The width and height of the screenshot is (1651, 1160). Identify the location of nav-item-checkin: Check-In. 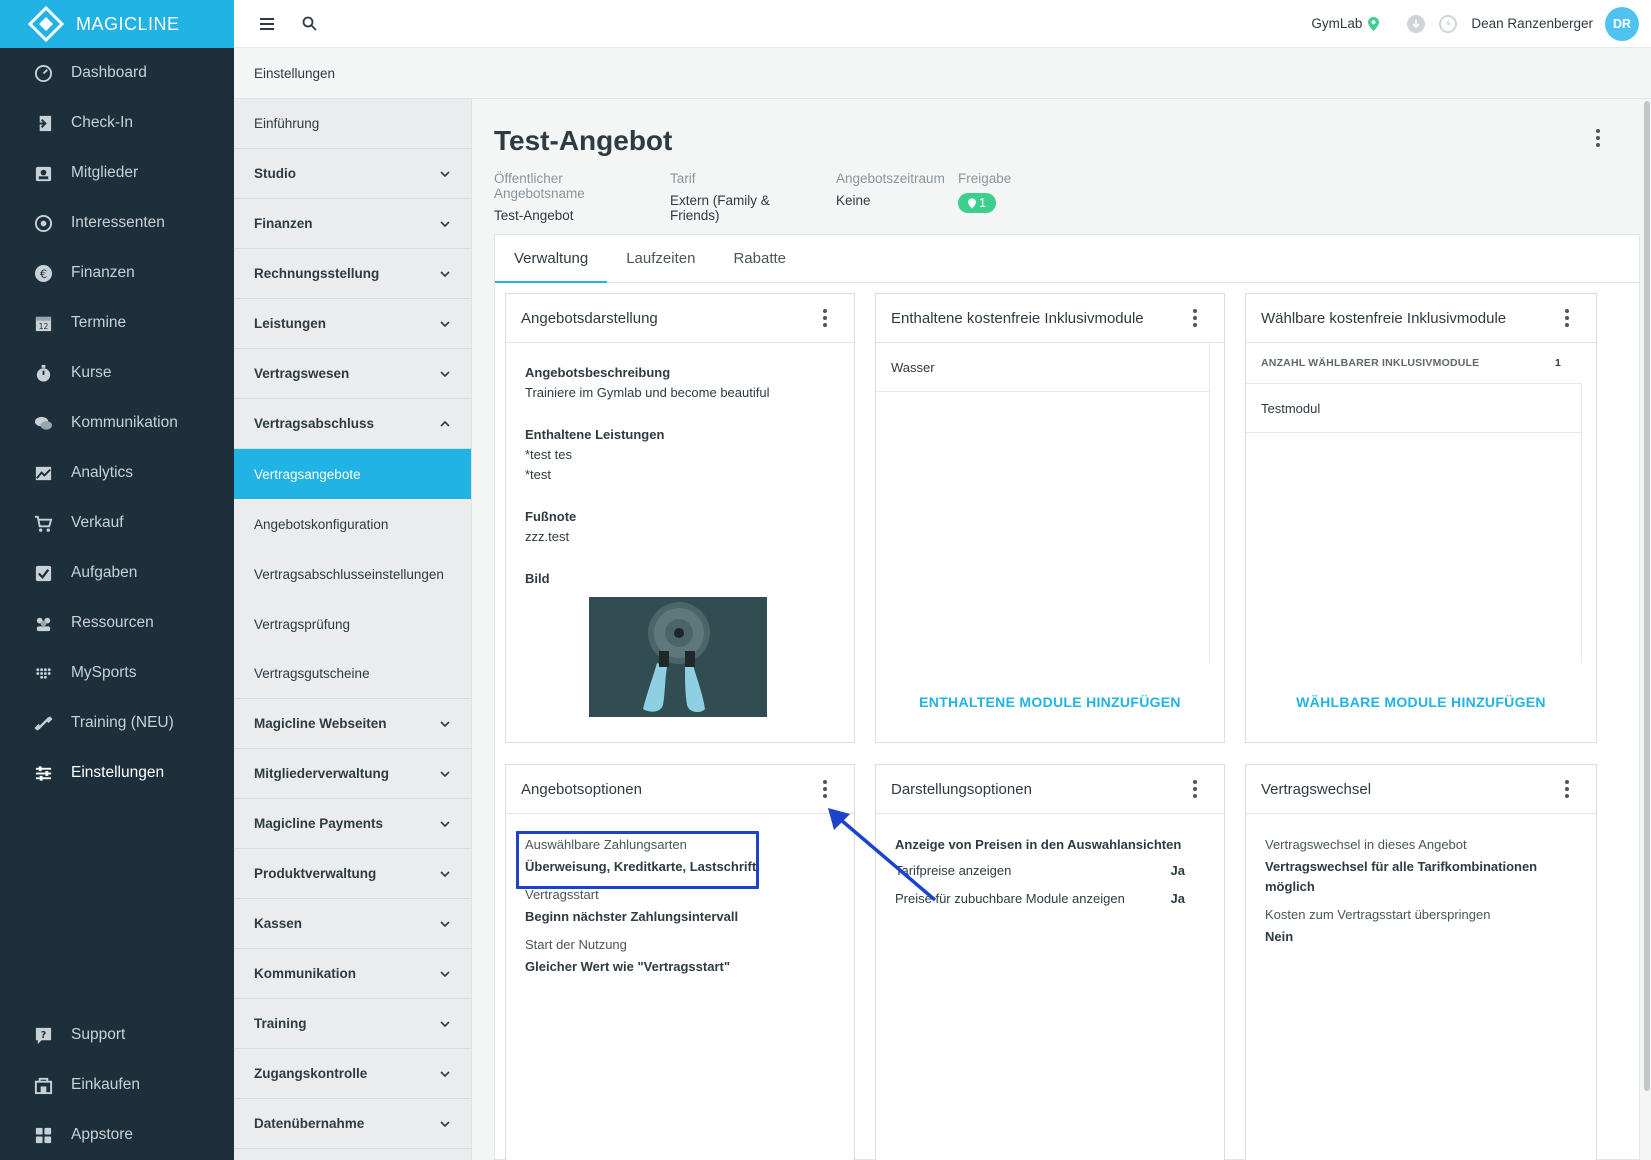
(117, 123).